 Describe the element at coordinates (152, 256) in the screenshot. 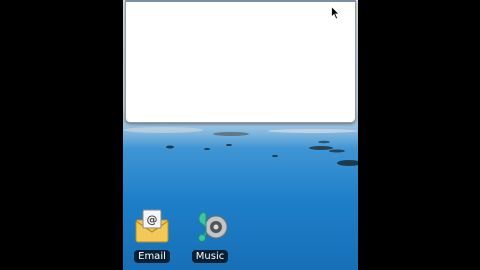

I see `email-app-label: Email` at that location.